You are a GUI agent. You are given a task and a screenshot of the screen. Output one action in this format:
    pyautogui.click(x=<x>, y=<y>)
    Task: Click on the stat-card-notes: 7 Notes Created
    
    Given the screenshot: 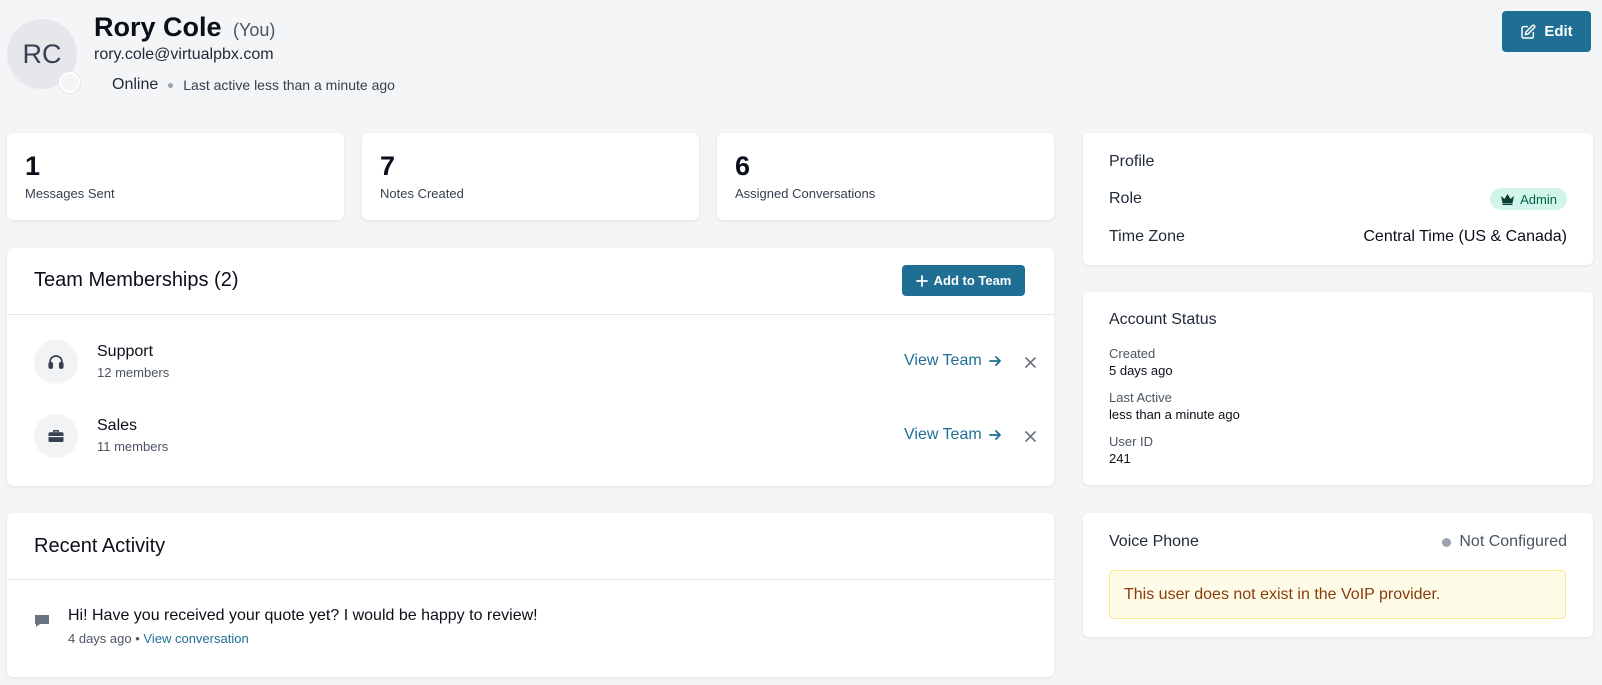 What is the action you would take?
    pyautogui.click(x=530, y=176)
    